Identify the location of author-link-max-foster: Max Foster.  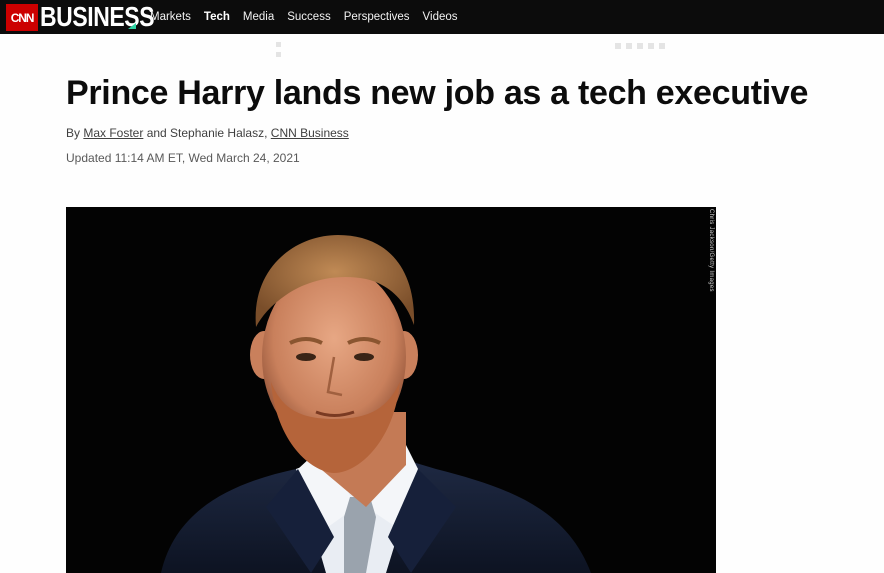
(113, 133).